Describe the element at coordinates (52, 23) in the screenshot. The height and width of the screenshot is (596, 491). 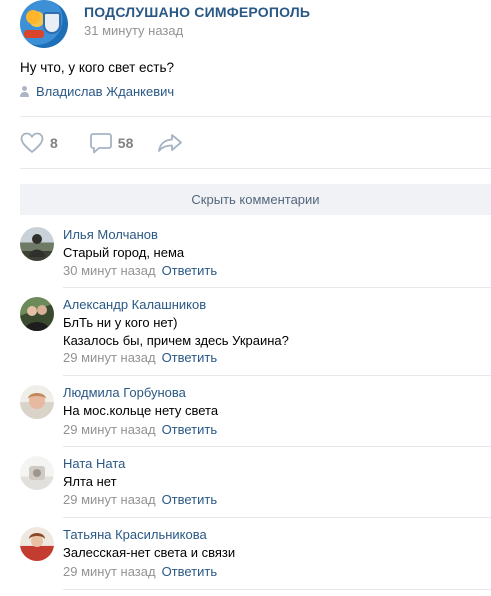
I see `avatar-shield-shape` at that location.